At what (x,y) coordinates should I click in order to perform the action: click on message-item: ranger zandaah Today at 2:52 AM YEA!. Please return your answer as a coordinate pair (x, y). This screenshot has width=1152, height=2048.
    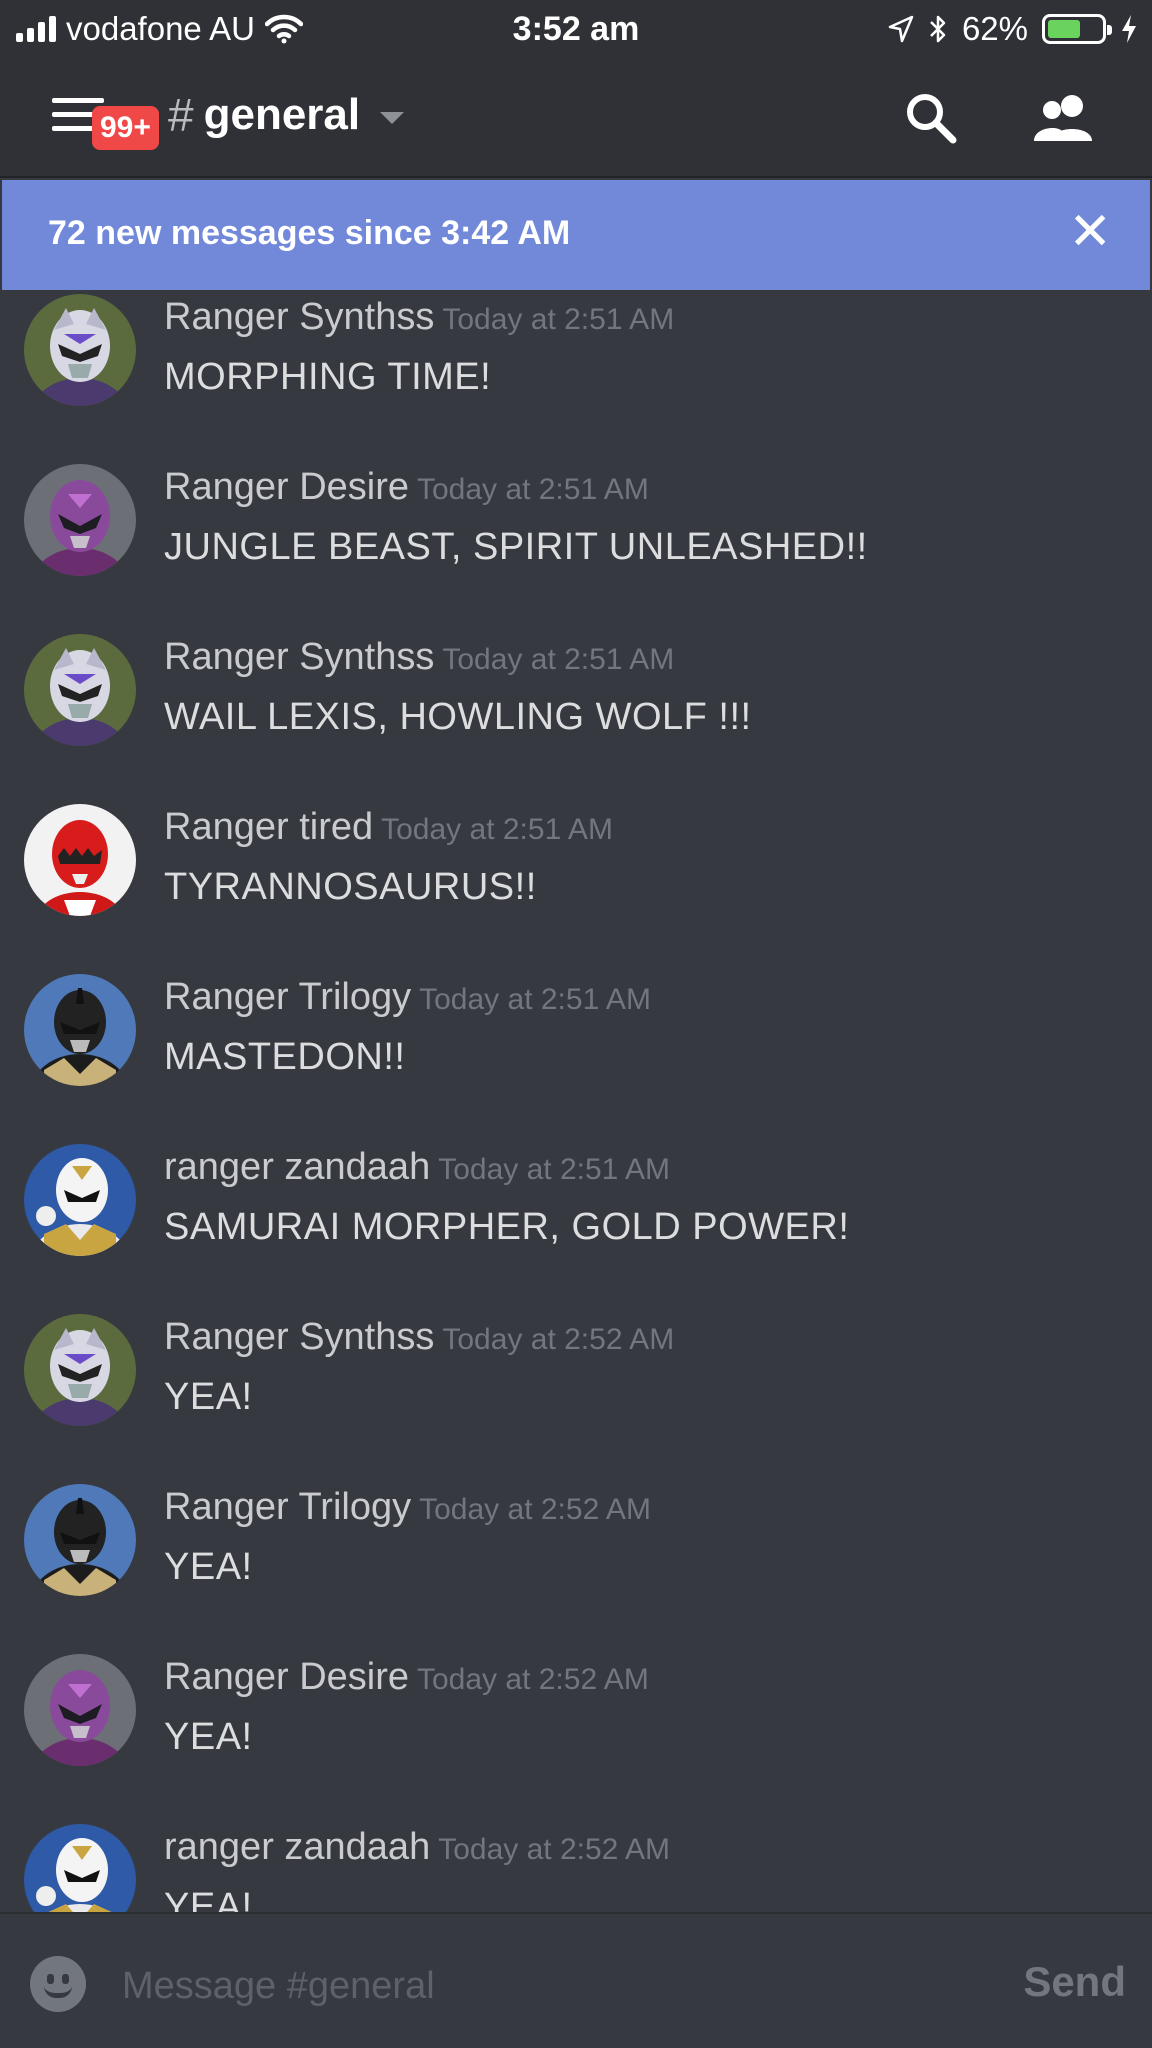
    Looking at the image, I should click on (576, 1862).